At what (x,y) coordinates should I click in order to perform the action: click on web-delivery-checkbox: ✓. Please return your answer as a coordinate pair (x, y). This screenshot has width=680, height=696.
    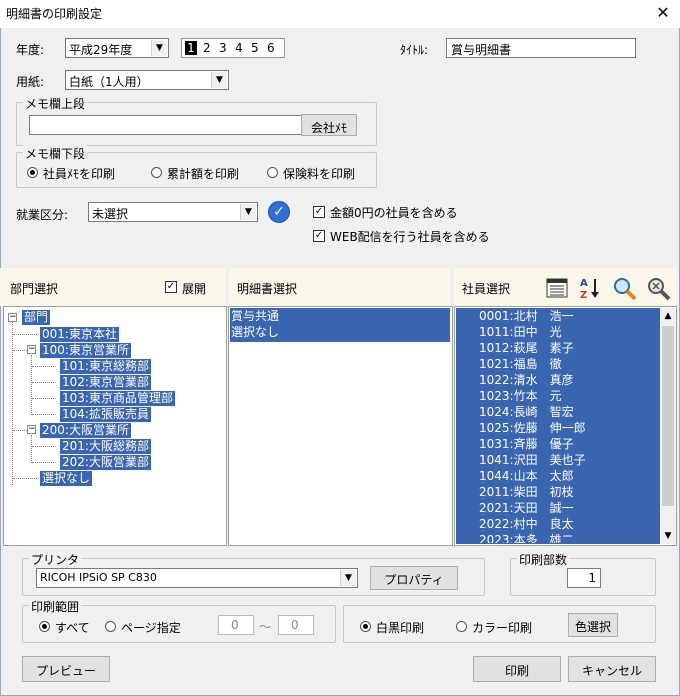
    Looking at the image, I should click on (319, 236).